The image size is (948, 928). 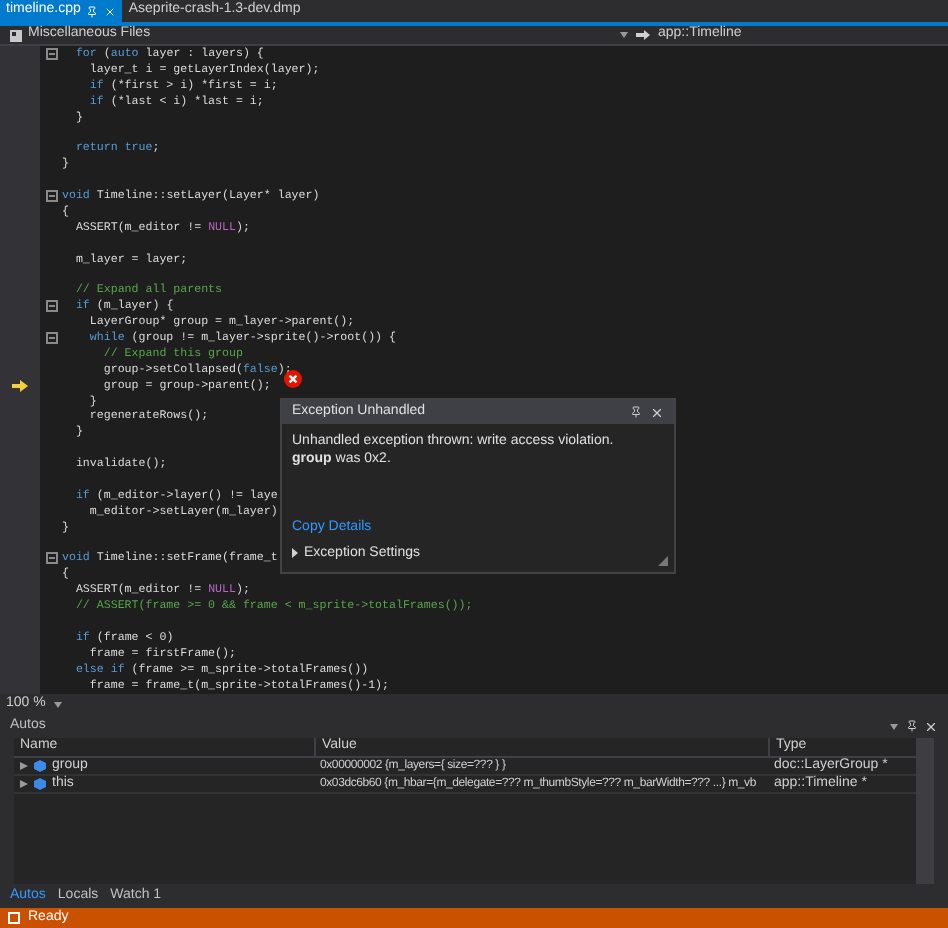 I want to click on status-icon, so click(x=14, y=918).